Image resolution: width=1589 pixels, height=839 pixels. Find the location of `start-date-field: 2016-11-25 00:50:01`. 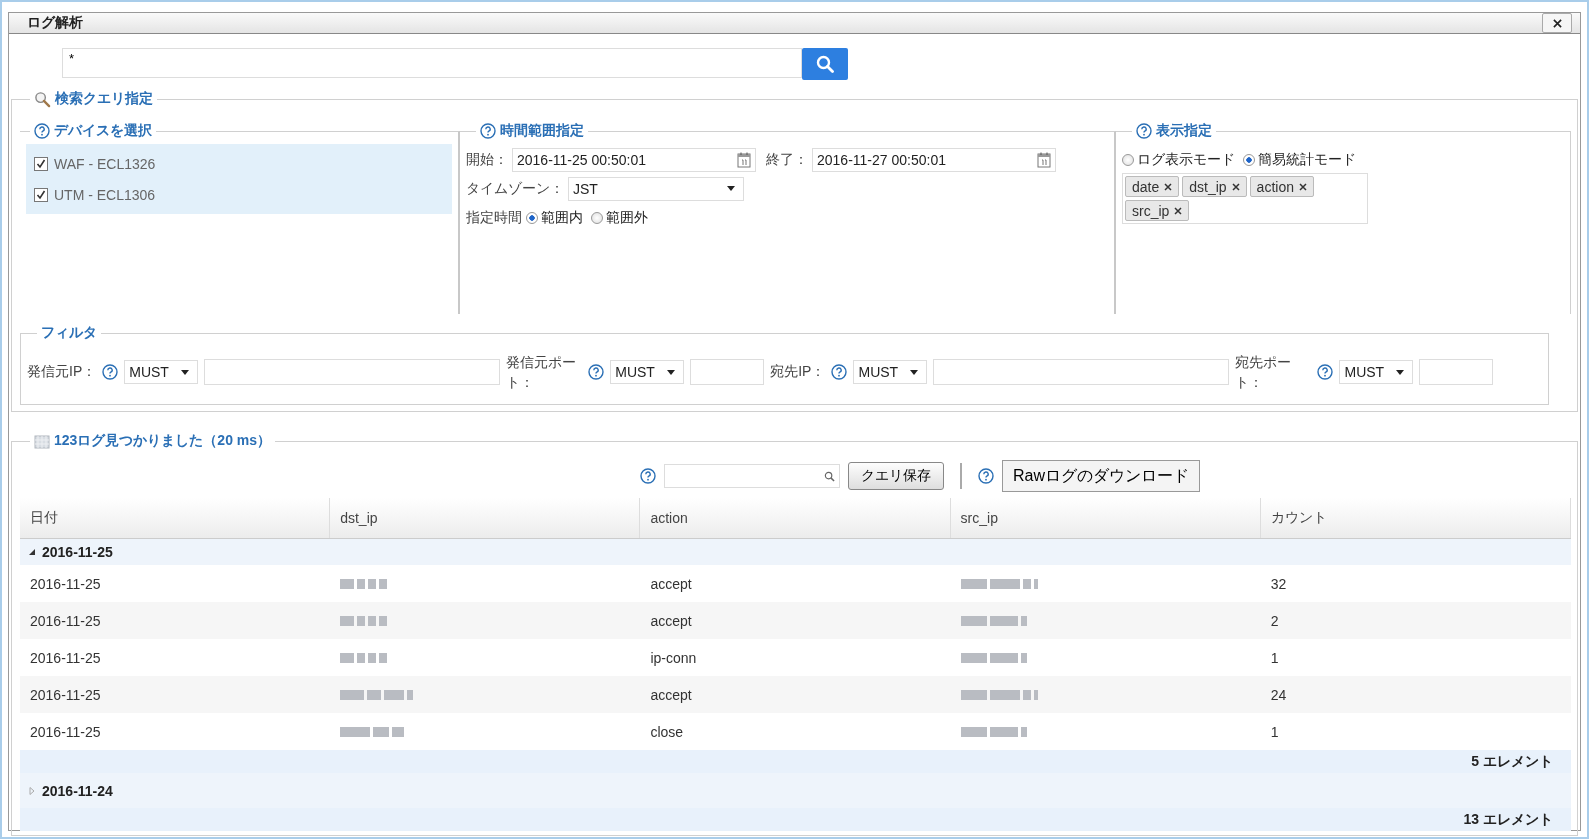

start-date-field: 2016-11-25 00:50:01 is located at coordinates (634, 159).